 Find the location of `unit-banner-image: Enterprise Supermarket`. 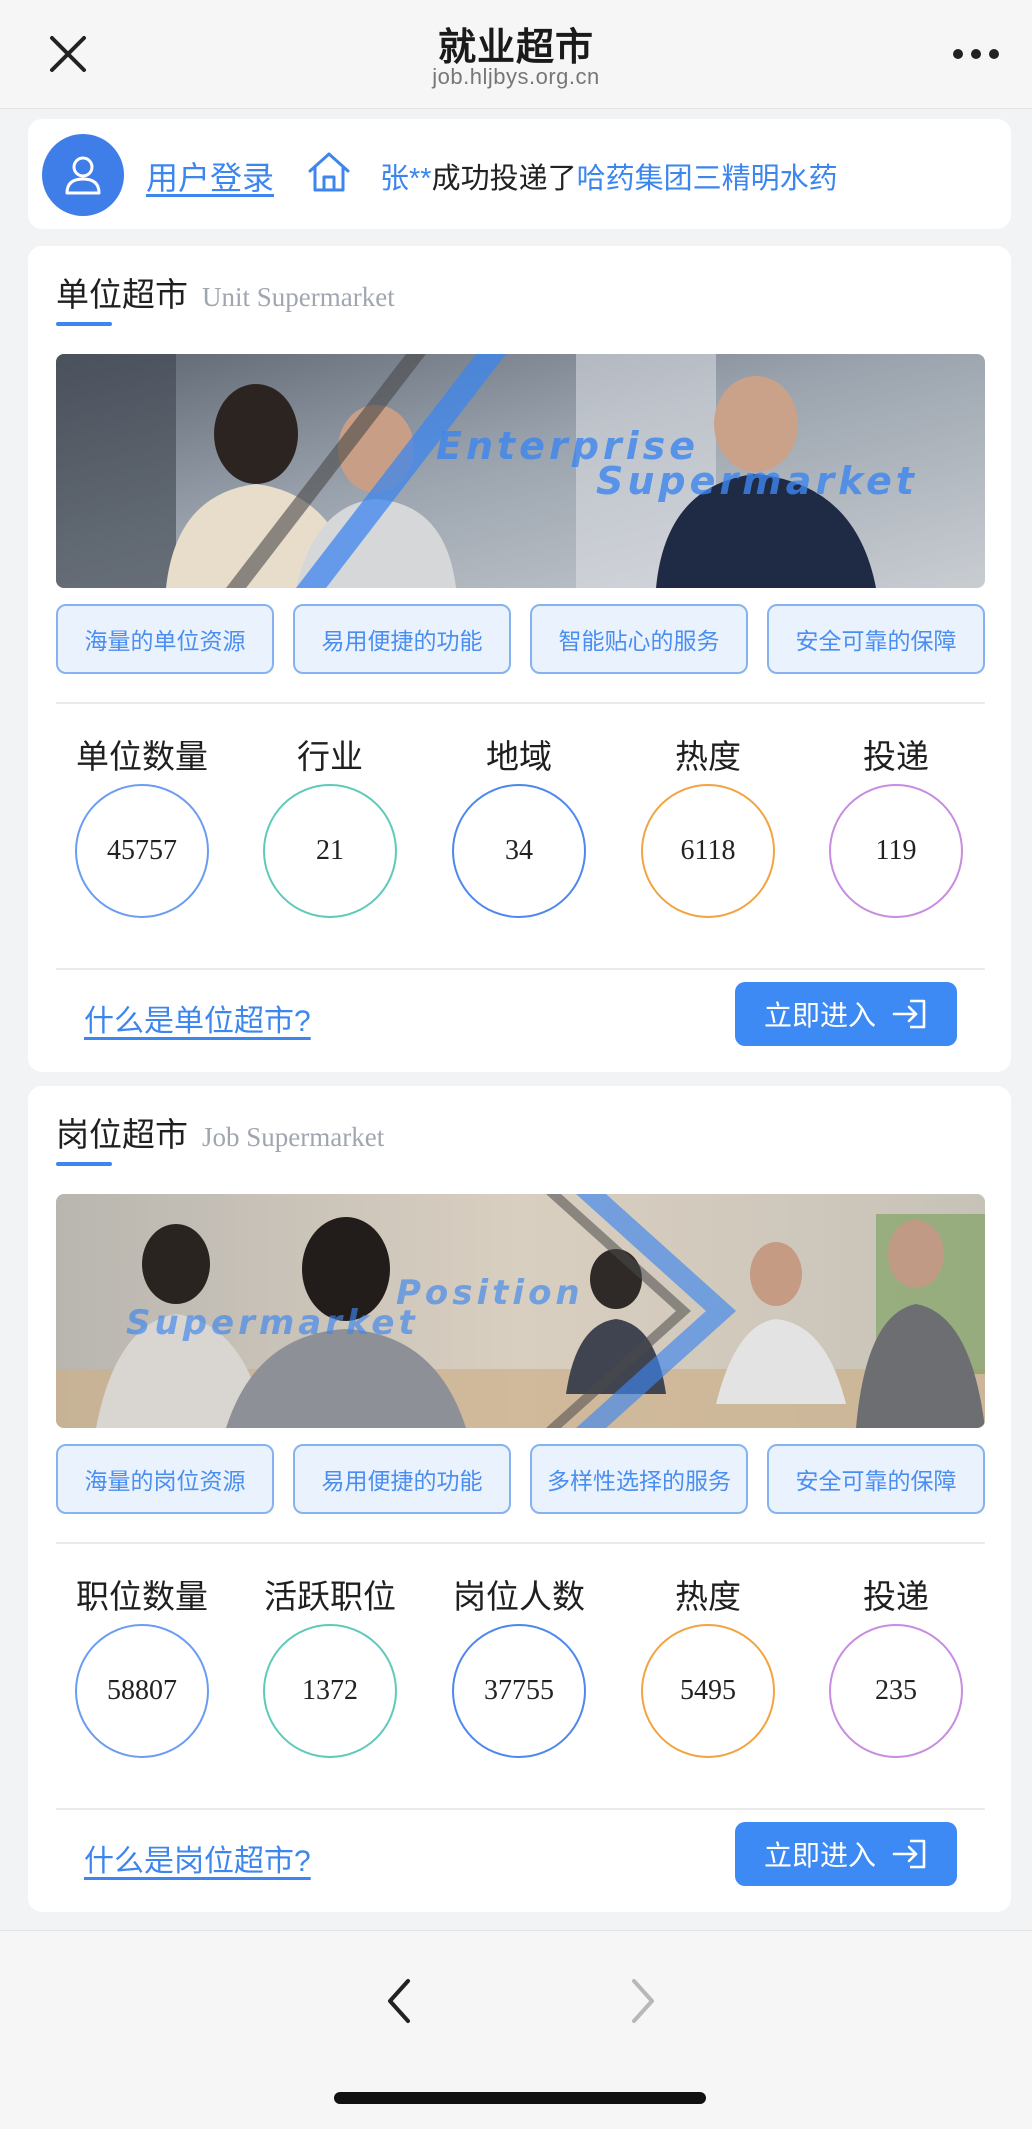

unit-banner-image: Enterprise Supermarket is located at coordinates (520, 471).